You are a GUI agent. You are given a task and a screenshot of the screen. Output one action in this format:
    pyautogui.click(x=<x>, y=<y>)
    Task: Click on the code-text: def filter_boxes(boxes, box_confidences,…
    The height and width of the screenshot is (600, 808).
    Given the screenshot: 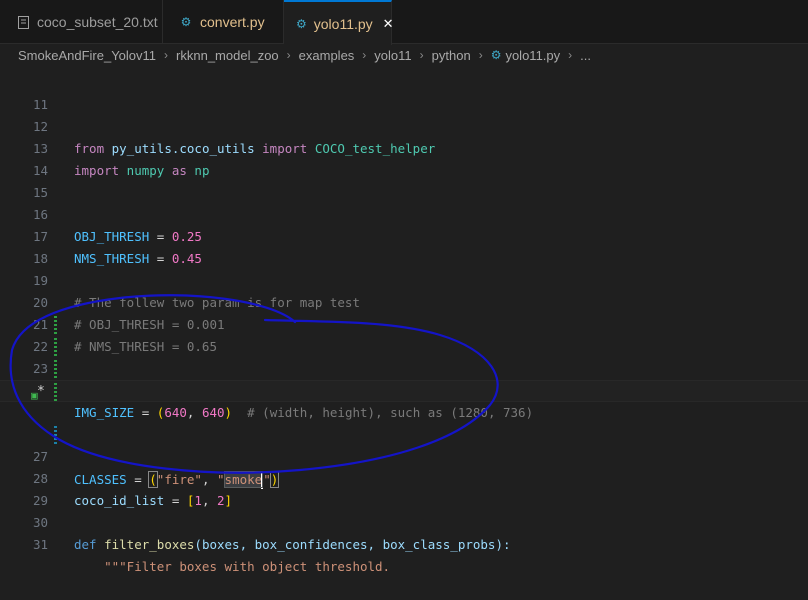 What is the action you would take?
    pyautogui.click(x=292, y=544)
    